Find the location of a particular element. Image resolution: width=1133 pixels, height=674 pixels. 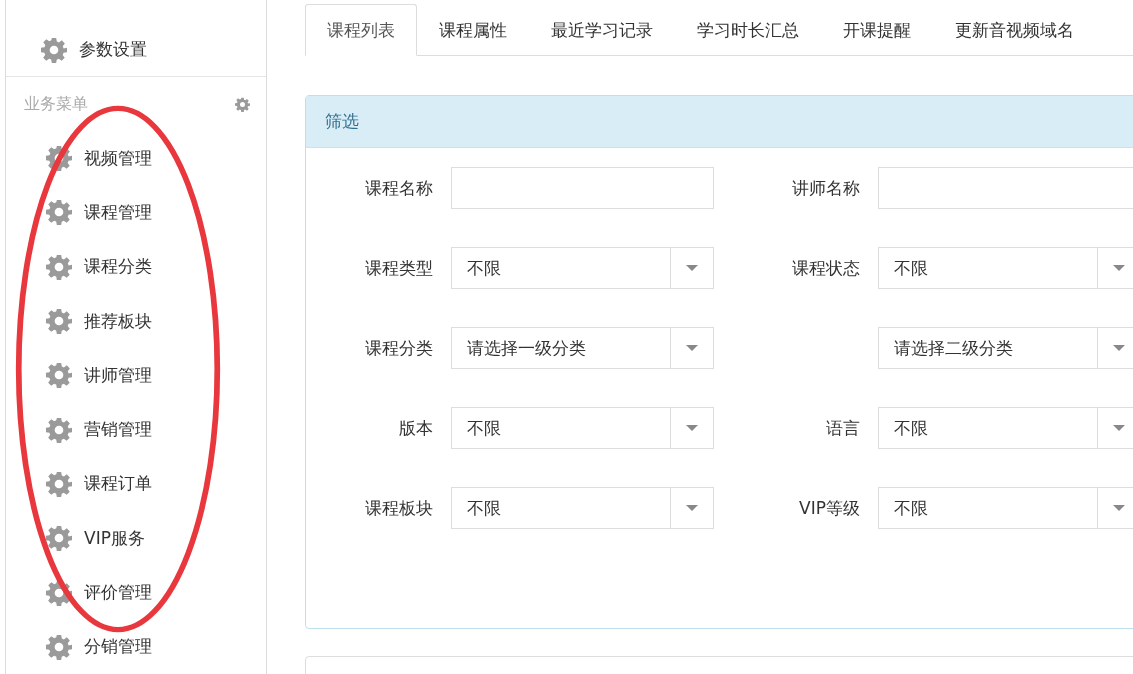

sidebar-item: 营销管理 is located at coordinates (136, 429).